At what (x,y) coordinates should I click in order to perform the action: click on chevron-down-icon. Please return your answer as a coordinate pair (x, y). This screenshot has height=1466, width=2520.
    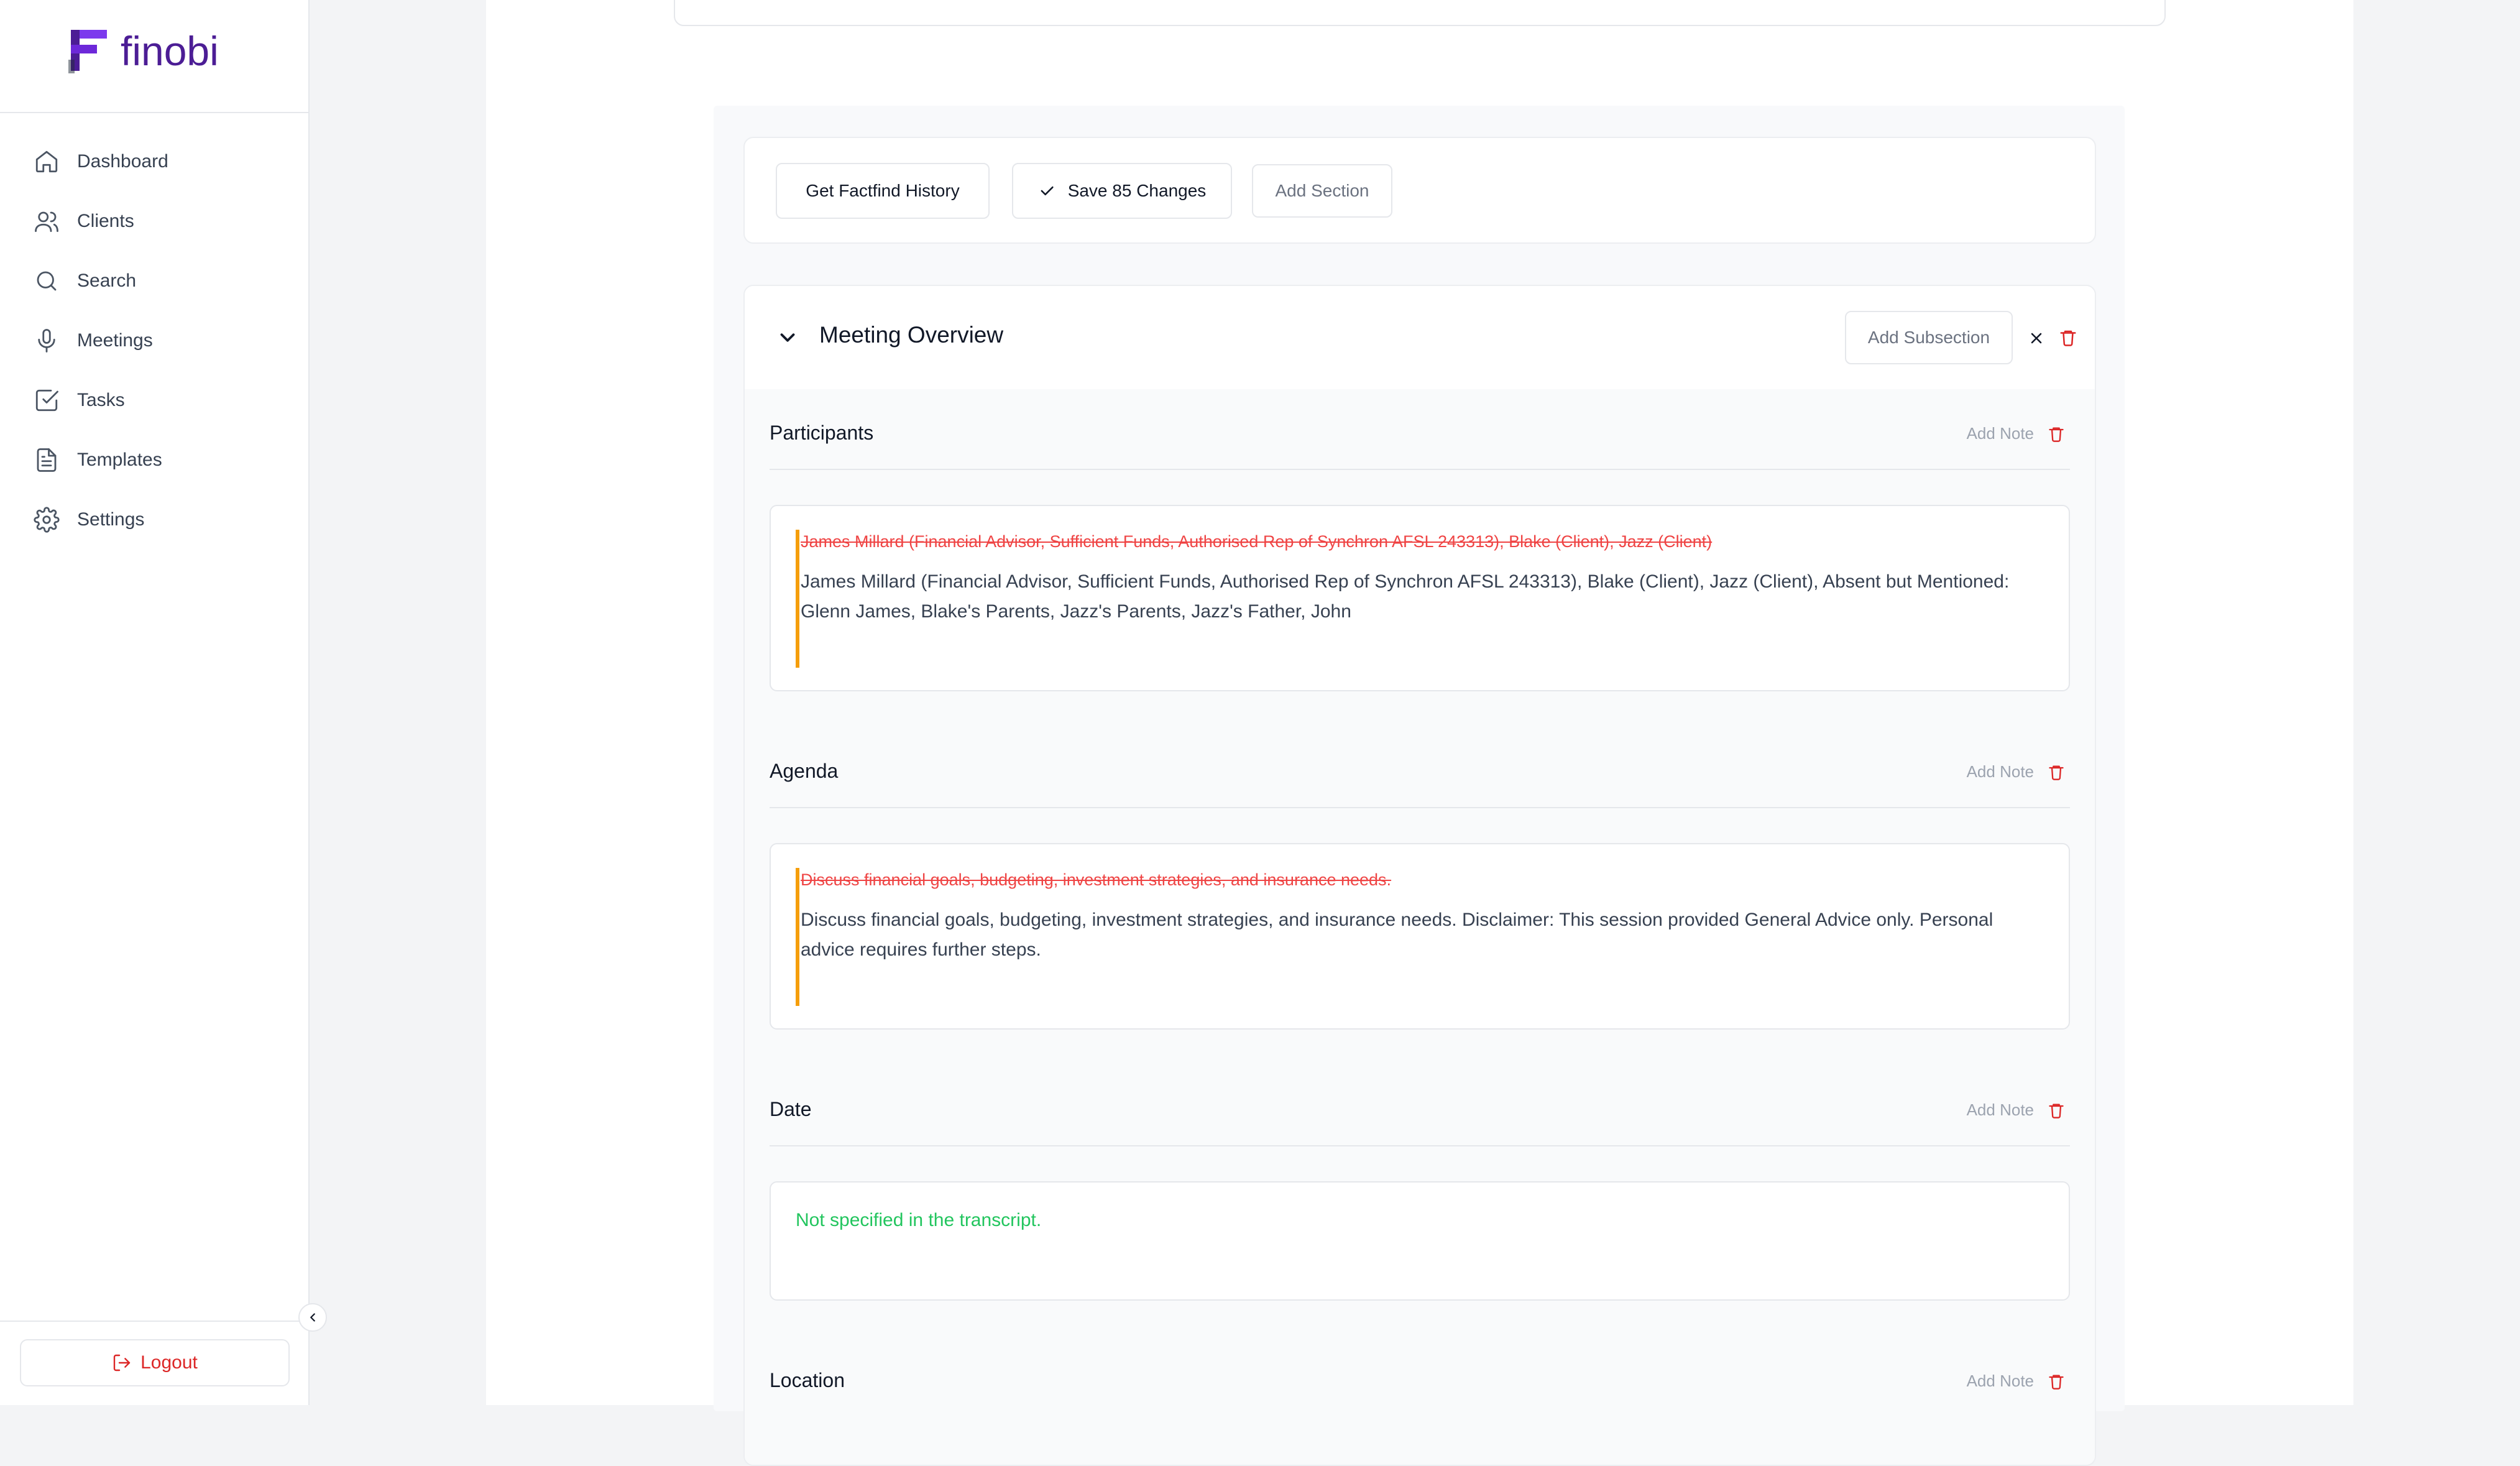
    Looking at the image, I should click on (787, 337).